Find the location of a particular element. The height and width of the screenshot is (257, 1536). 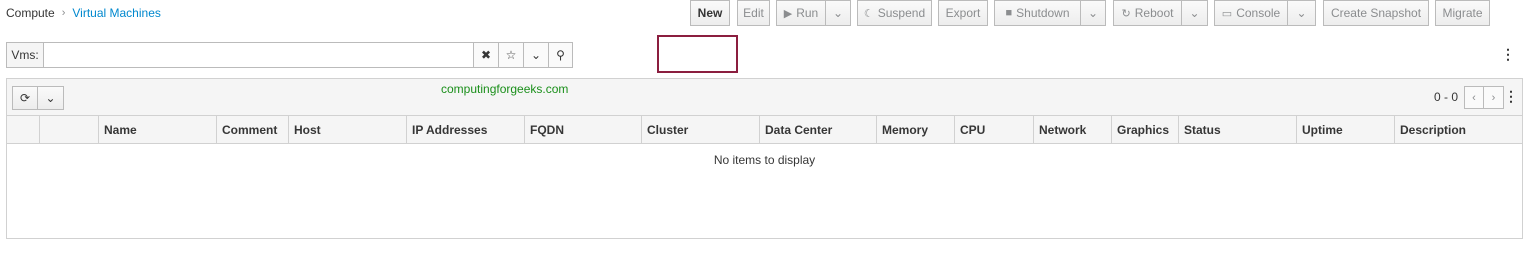

search-input is located at coordinates (258, 55).